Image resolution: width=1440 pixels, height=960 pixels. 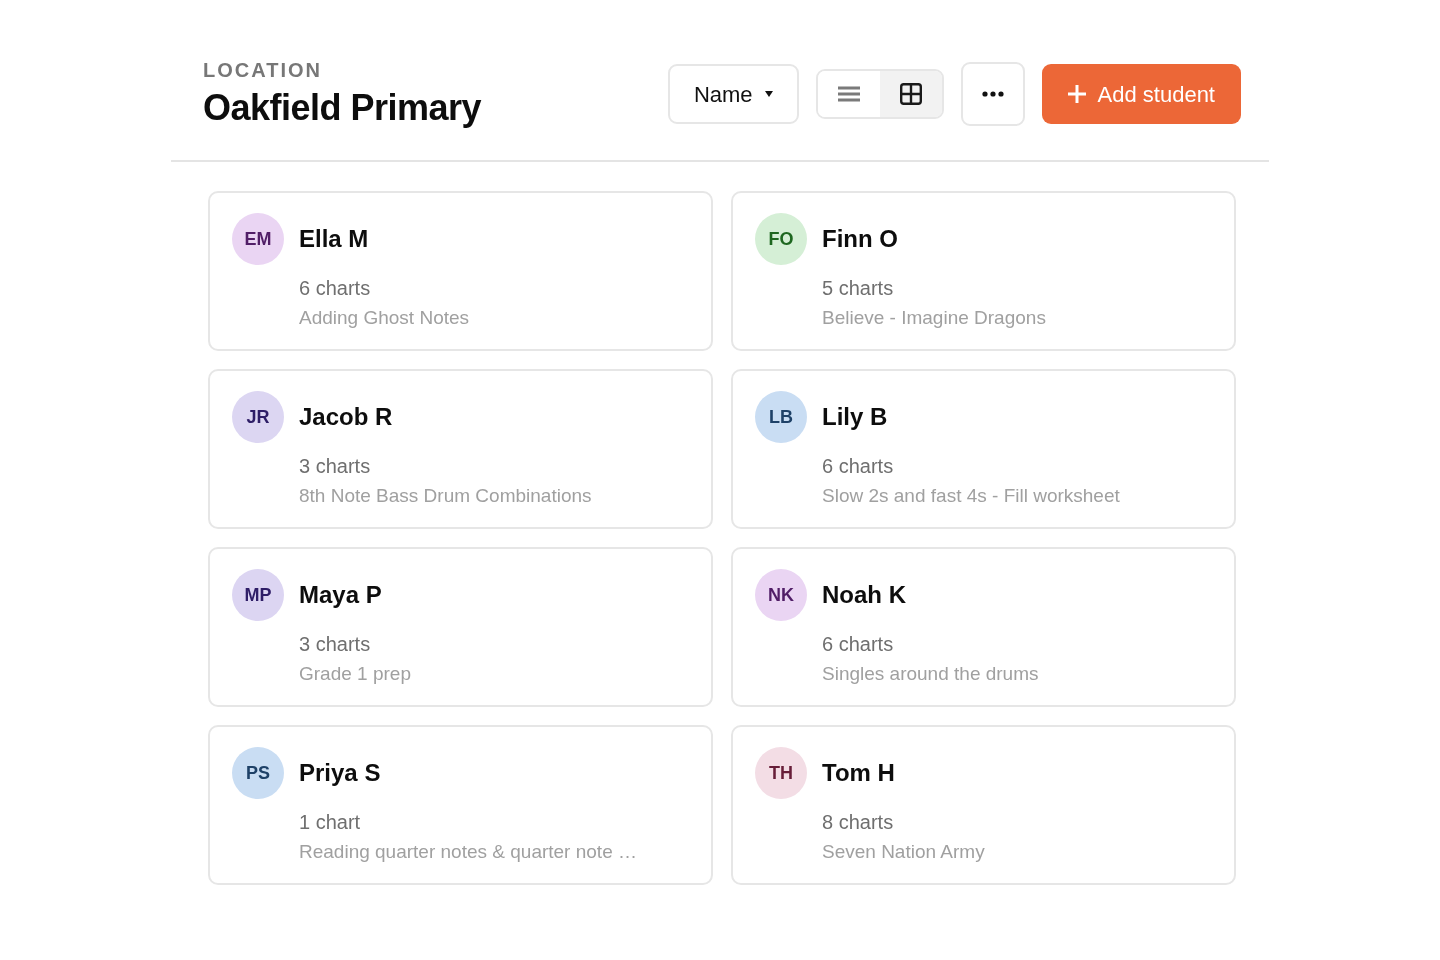 What do you see at coordinates (342, 108) in the screenshot?
I see `page-title: Oakfield Primary` at bounding box center [342, 108].